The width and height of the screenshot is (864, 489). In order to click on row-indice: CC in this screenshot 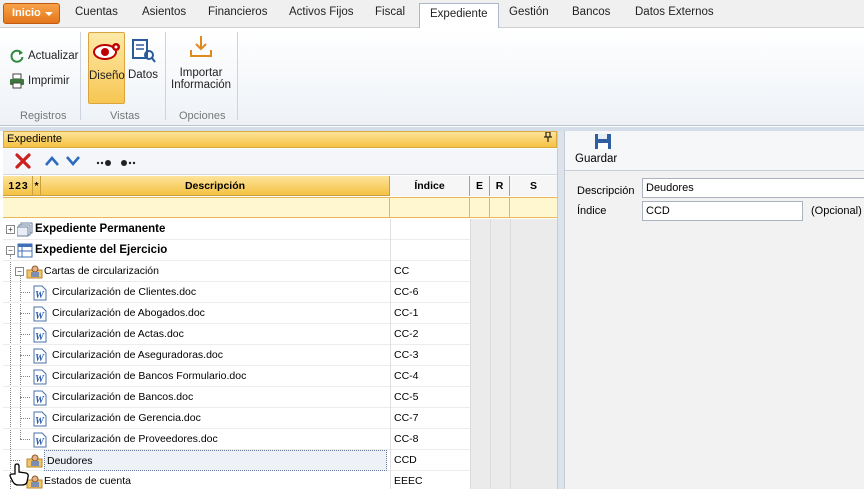, I will do `click(430, 271)`.